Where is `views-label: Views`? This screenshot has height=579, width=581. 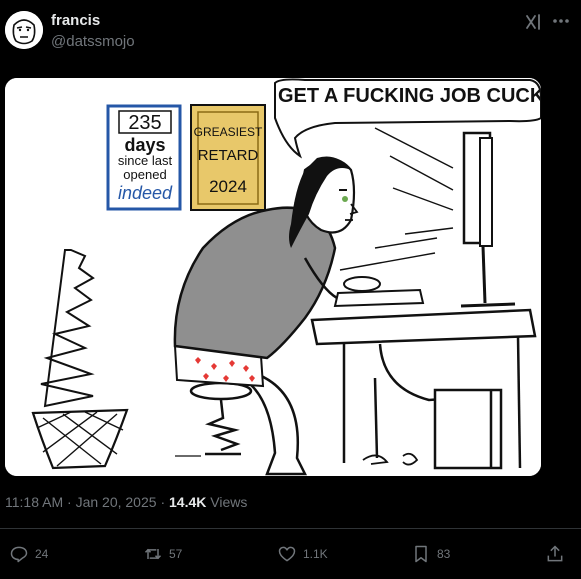
views-label: Views is located at coordinates (229, 502).